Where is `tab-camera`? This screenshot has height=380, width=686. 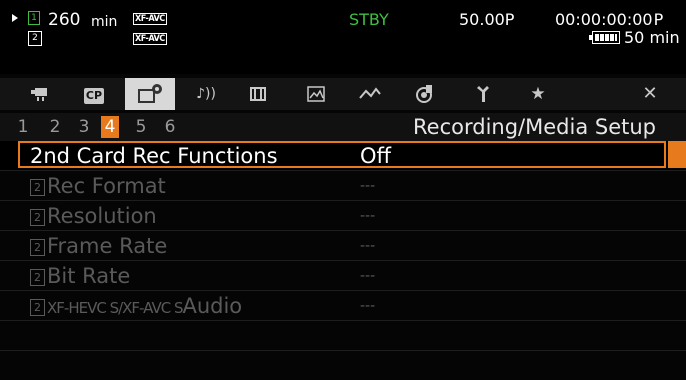 tab-camera is located at coordinates (40, 94).